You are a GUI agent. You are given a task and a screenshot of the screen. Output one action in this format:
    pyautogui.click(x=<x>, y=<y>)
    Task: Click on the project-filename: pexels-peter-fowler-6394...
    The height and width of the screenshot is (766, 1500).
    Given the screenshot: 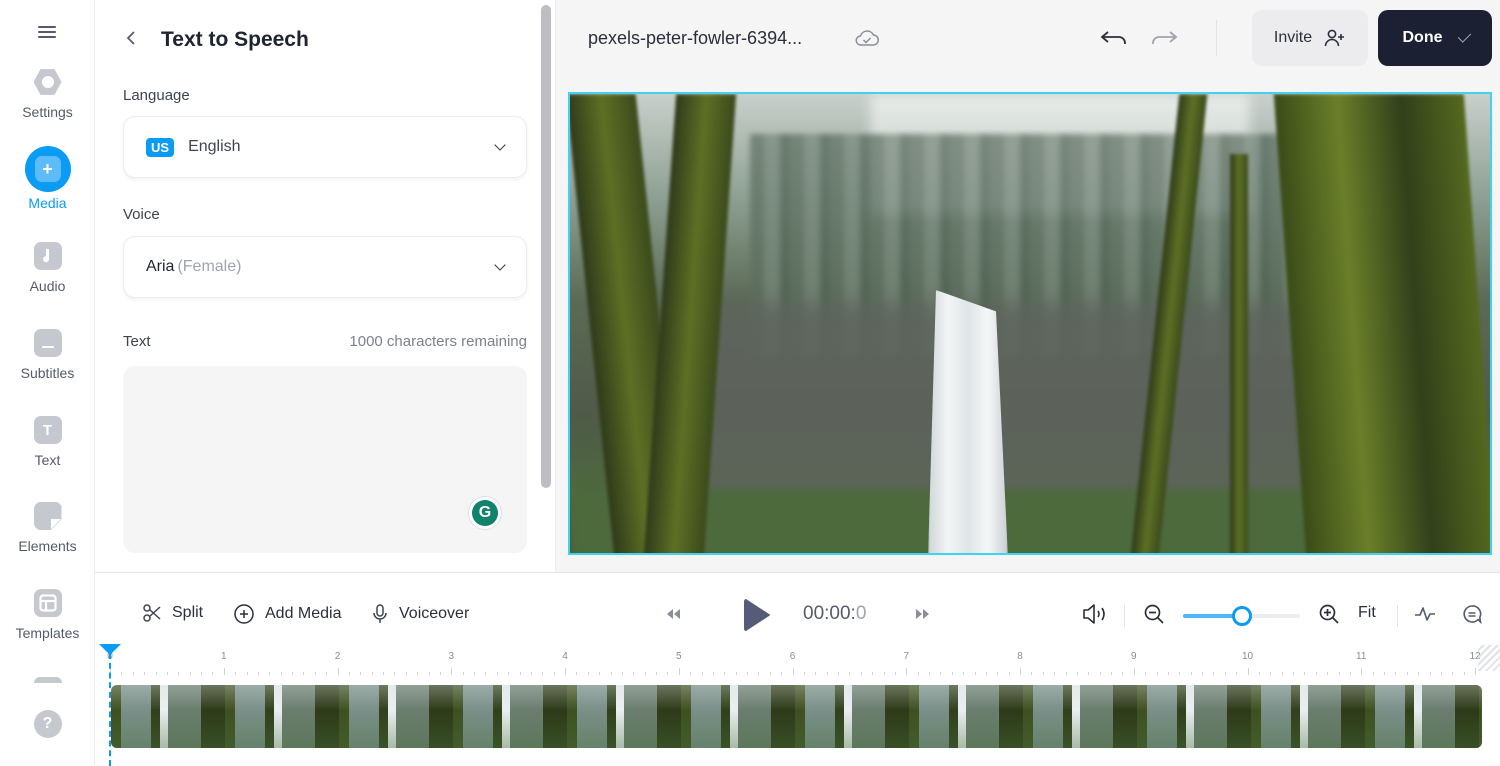 What is the action you would take?
    pyautogui.click(x=695, y=38)
    